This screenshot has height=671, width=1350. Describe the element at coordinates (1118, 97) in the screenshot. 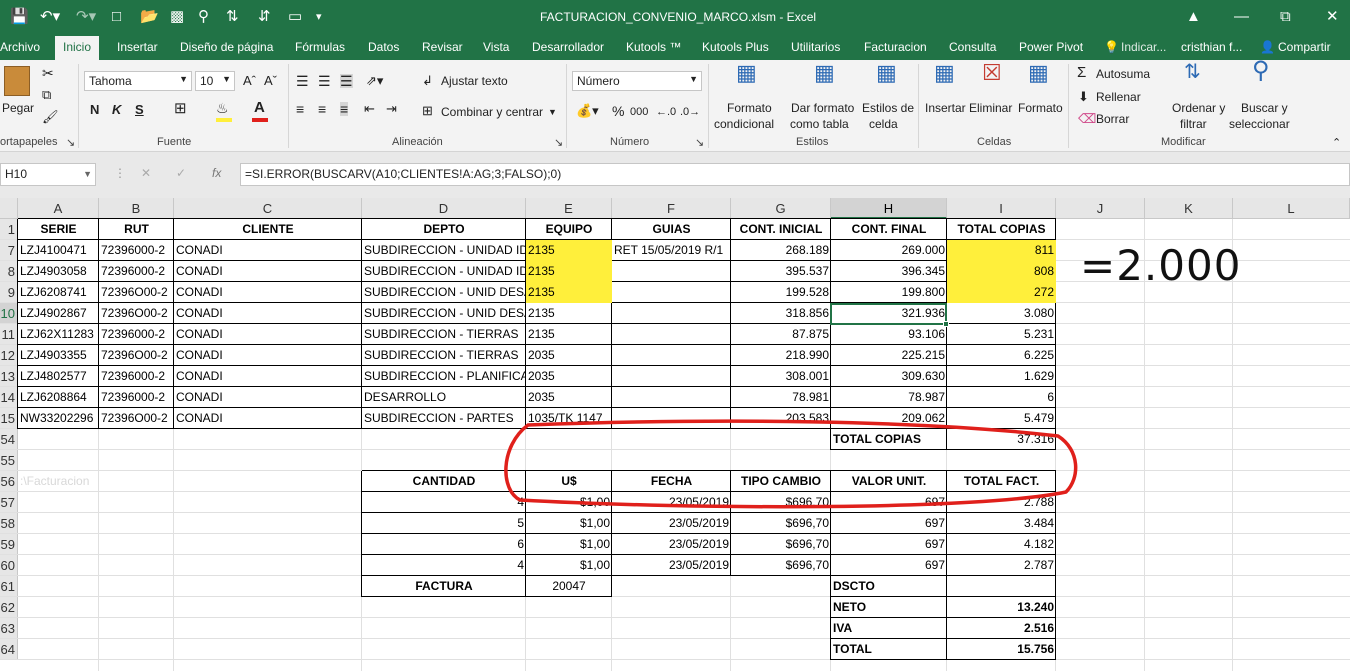

I see `fill-button: Rellenar` at that location.